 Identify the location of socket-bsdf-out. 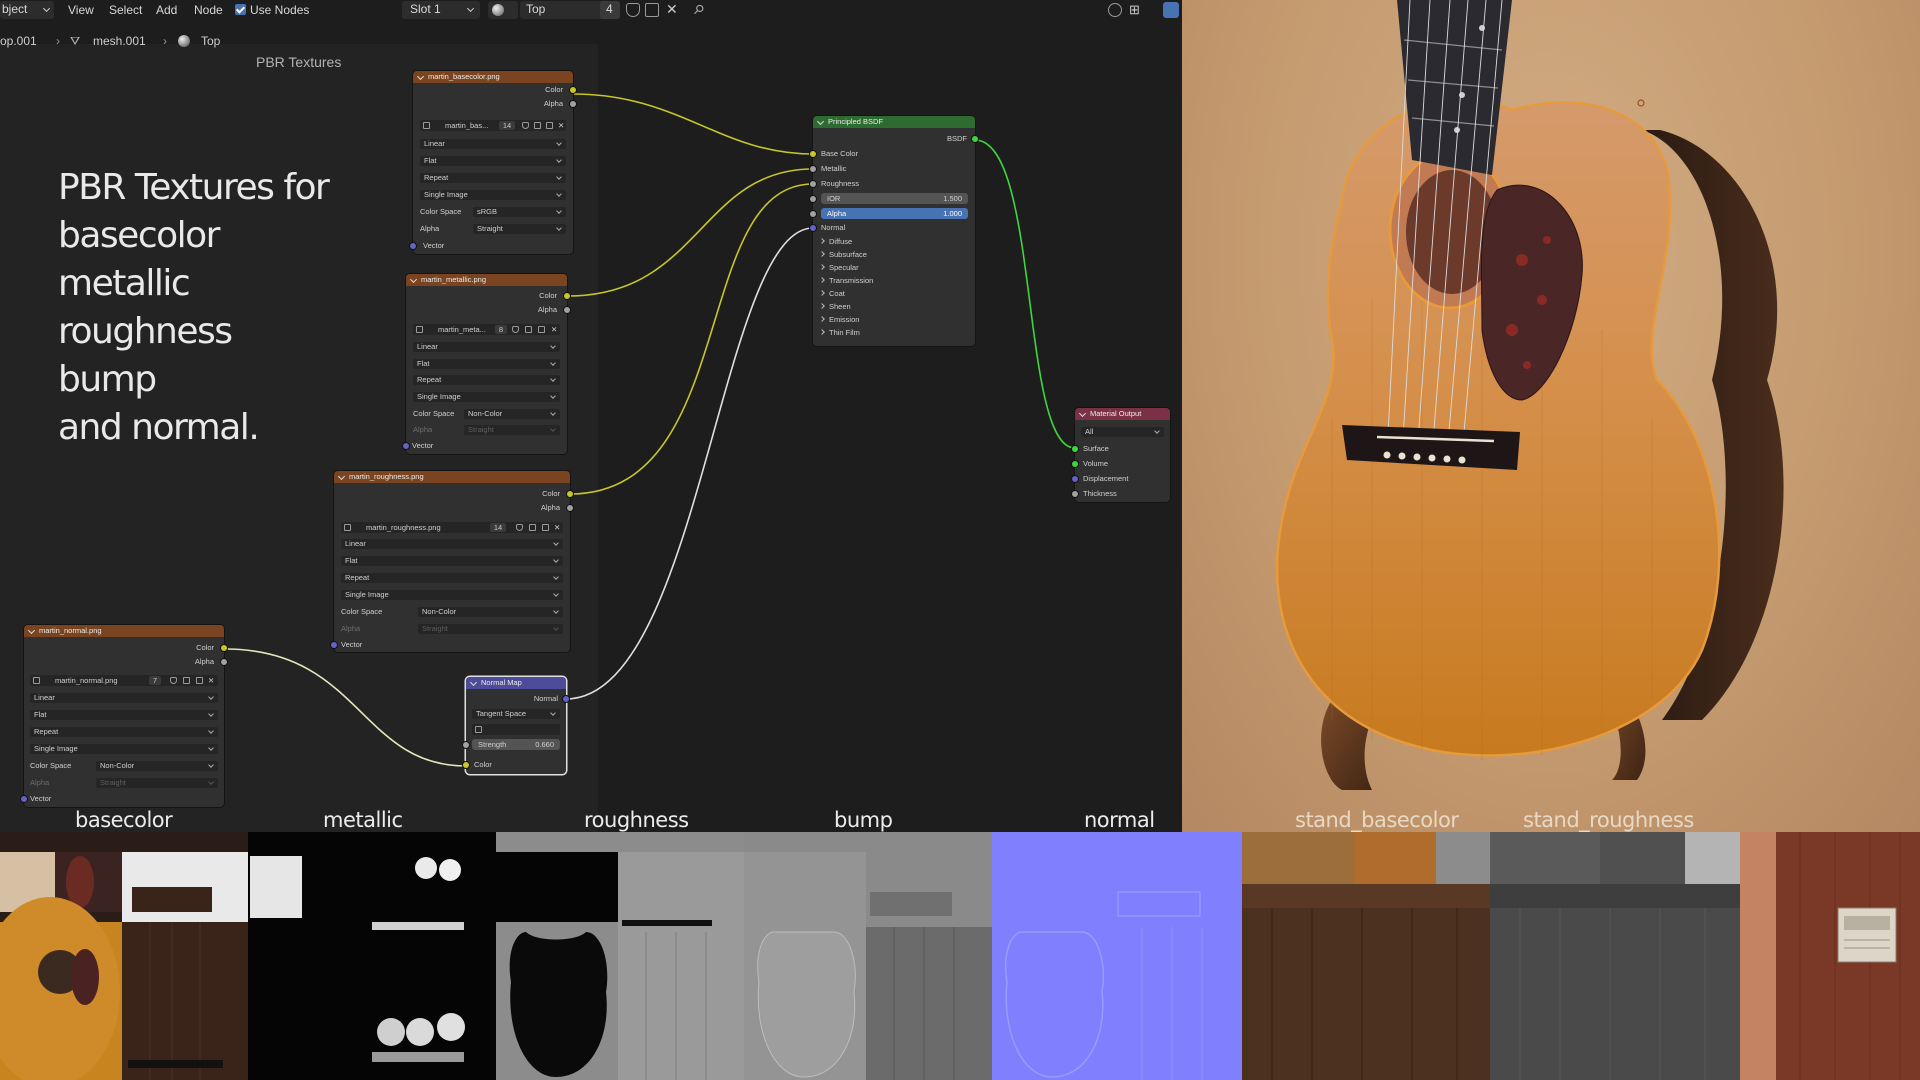
(975, 139).